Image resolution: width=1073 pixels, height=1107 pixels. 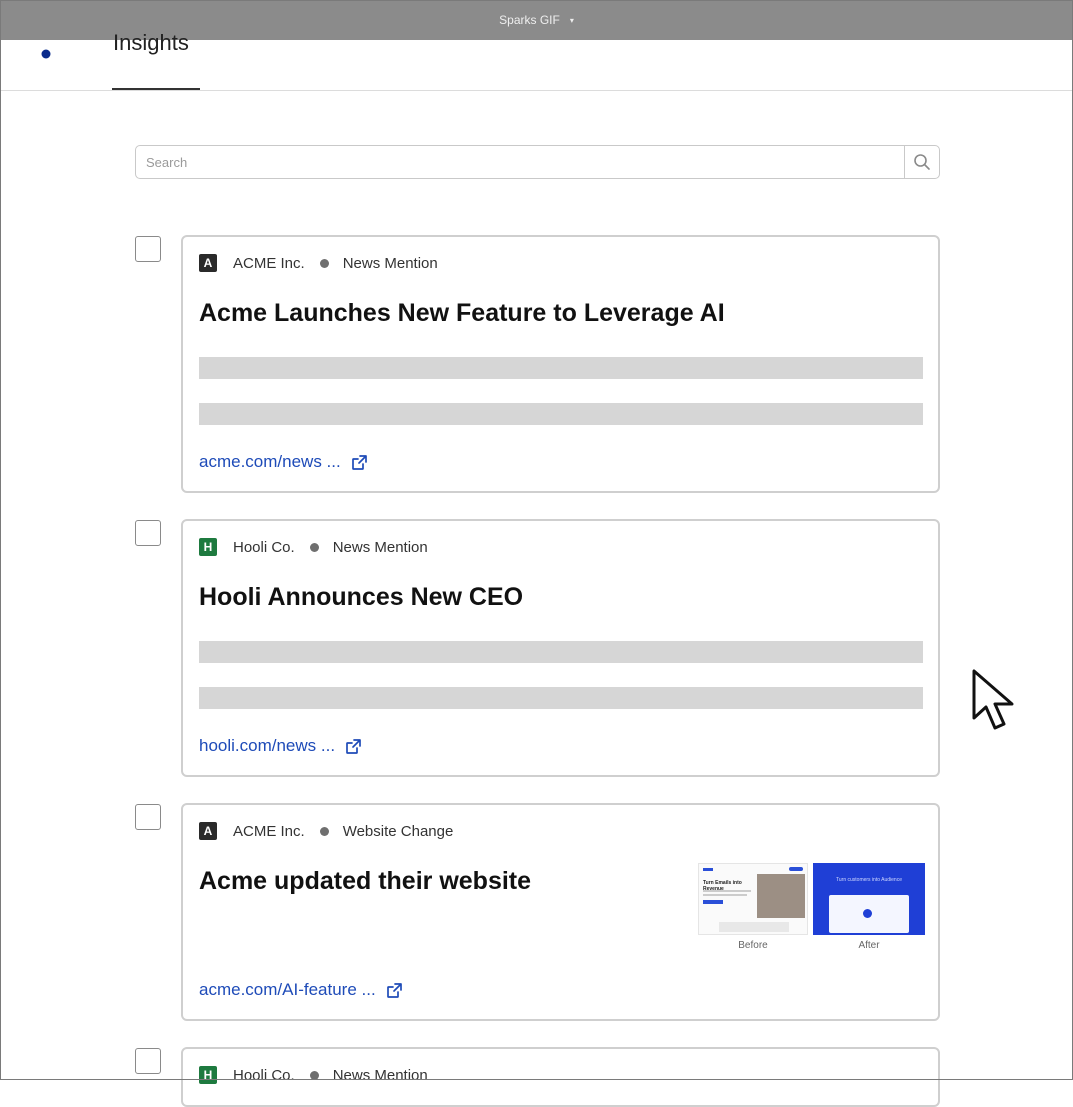 What do you see at coordinates (869, 945) in the screenshot?
I see `after-label: After` at bounding box center [869, 945].